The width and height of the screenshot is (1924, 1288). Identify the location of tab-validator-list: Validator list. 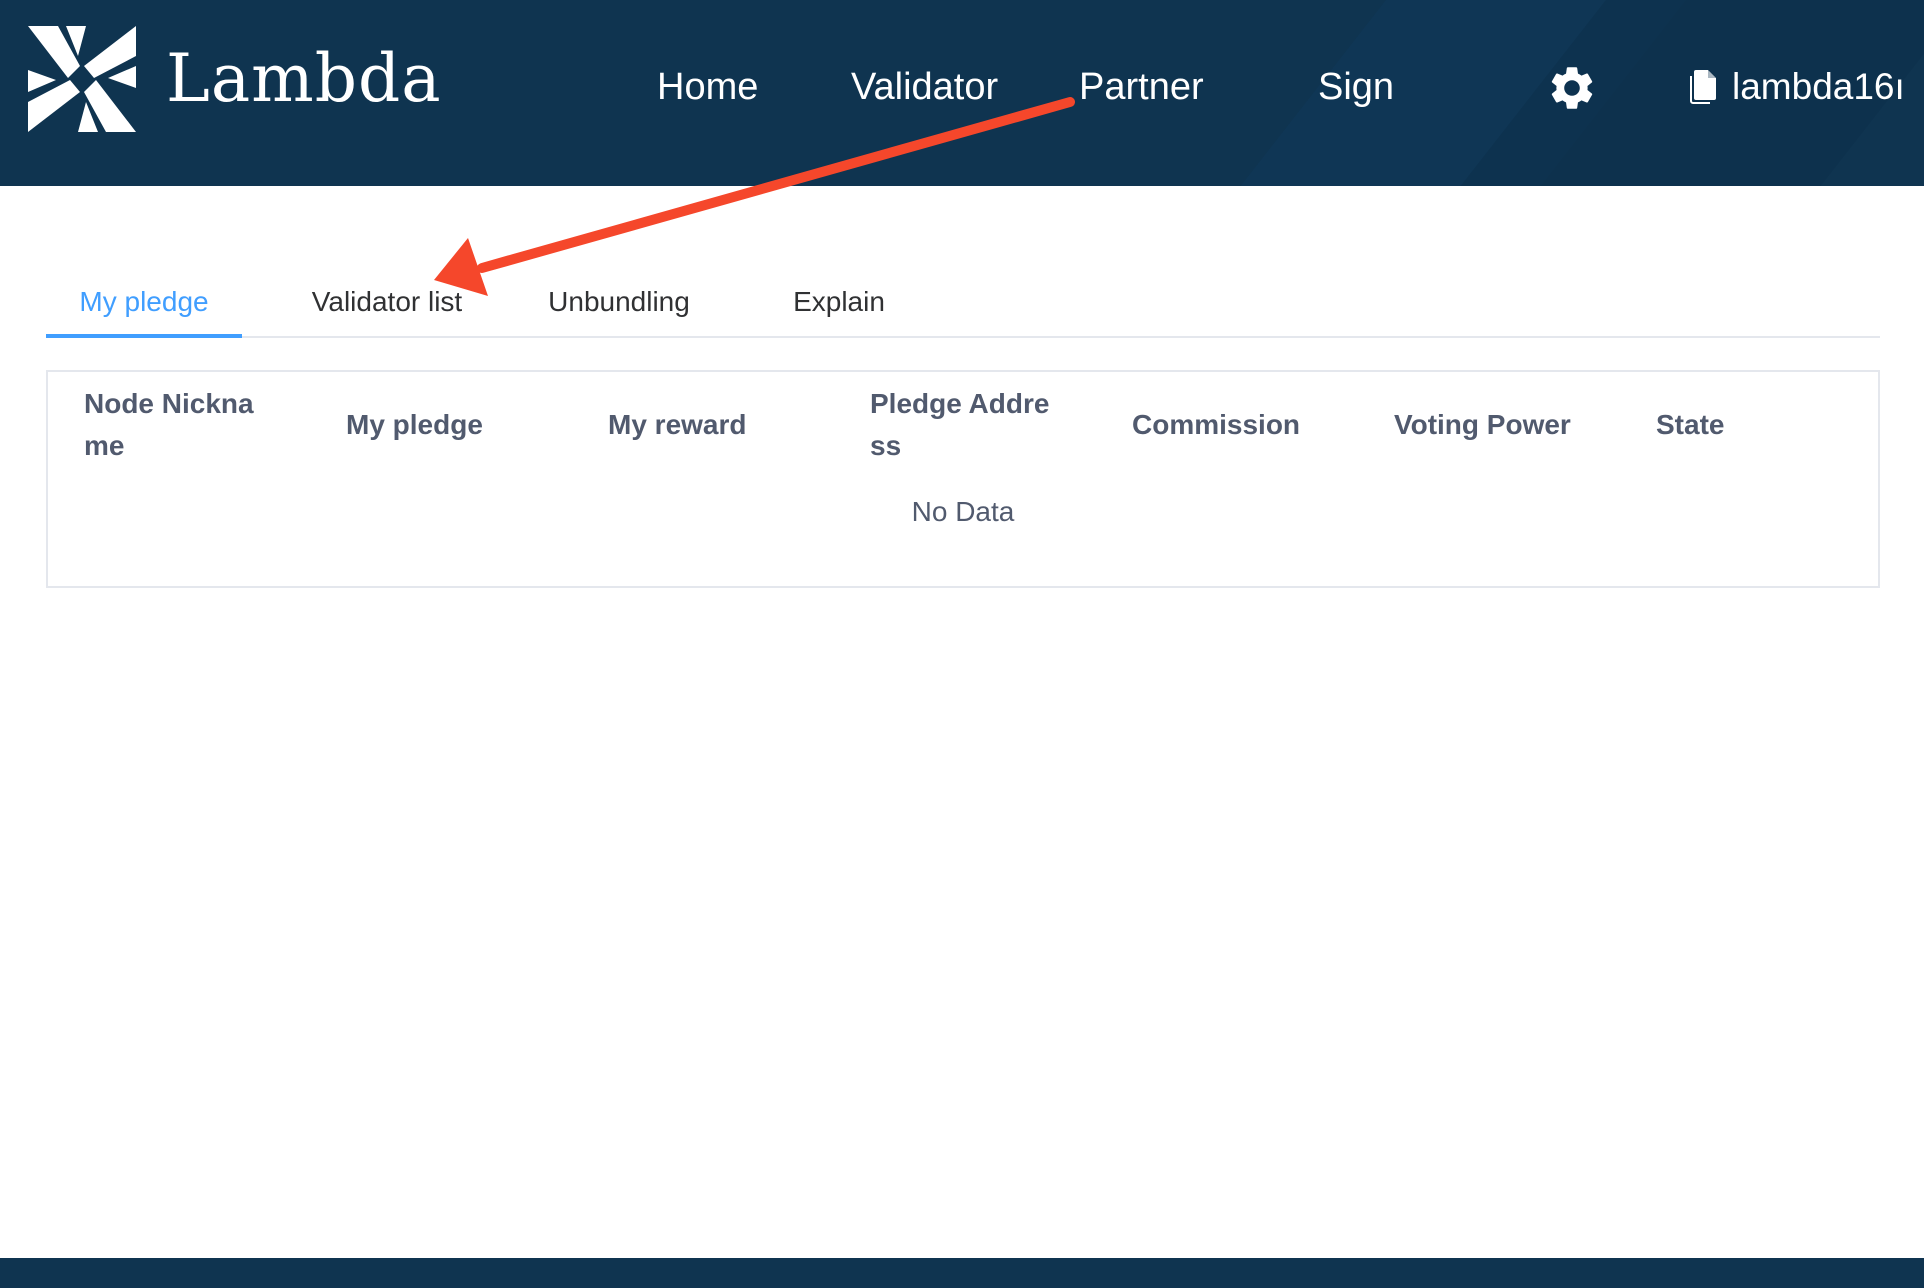
(387, 304).